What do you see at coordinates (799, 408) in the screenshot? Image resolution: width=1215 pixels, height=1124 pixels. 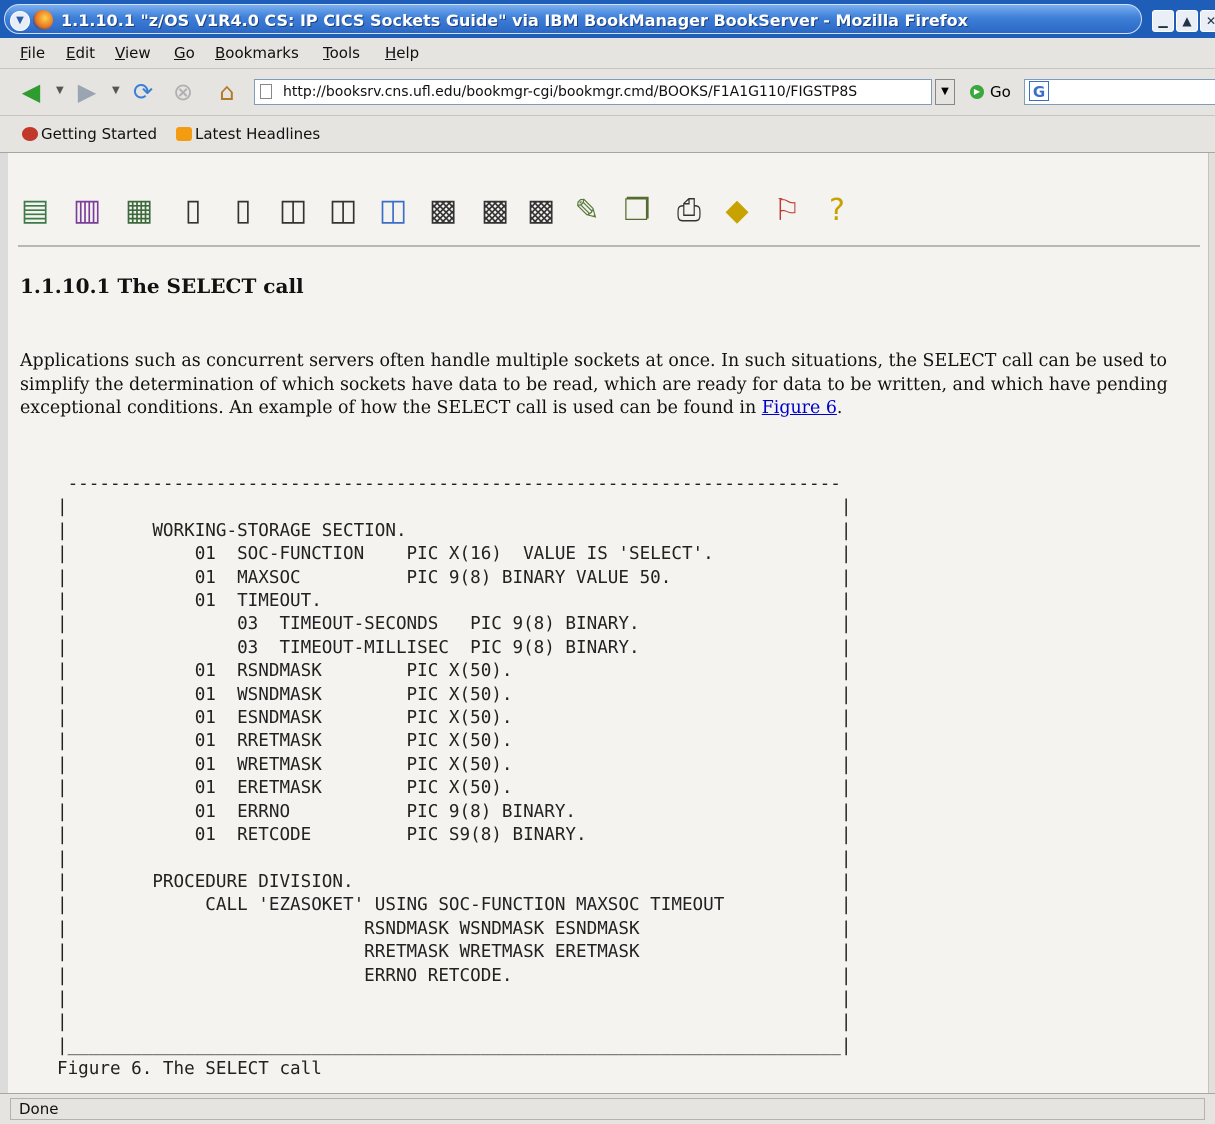 I see `figure-6-link: Figure 6` at bounding box center [799, 408].